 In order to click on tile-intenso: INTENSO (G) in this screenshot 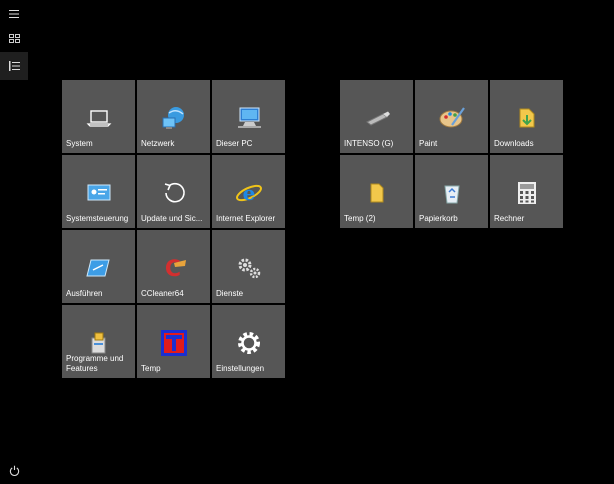, I will do `click(376, 116)`.